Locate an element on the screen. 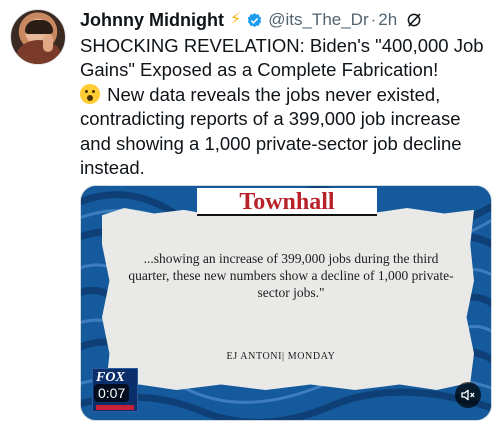 The height and width of the screenshot is (426, 500). author-name: Johnny Midnight is located at coordinates (152, 20).